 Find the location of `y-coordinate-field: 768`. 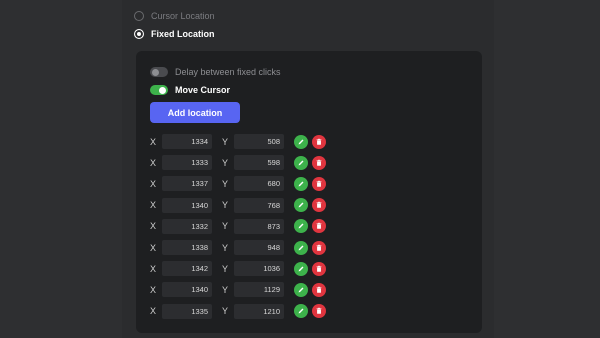

y-coordinate-field: 768 is located at coordinates (259, 205).